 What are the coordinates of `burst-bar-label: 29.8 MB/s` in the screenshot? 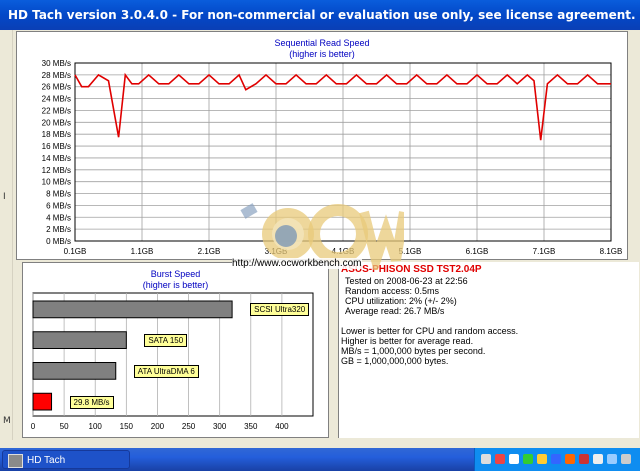 It's located at (91, 402).